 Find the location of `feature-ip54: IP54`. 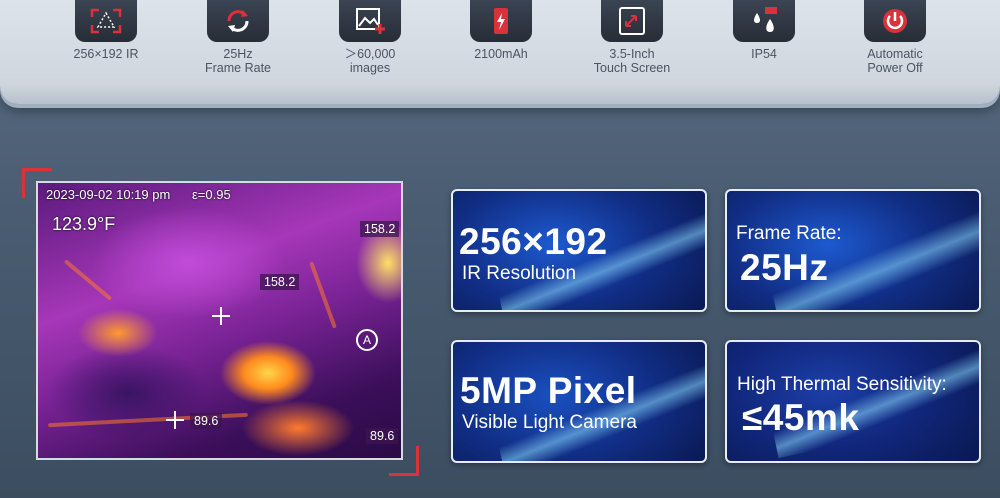

feature-ip54: IP54 is located at coordinates (764, 30).